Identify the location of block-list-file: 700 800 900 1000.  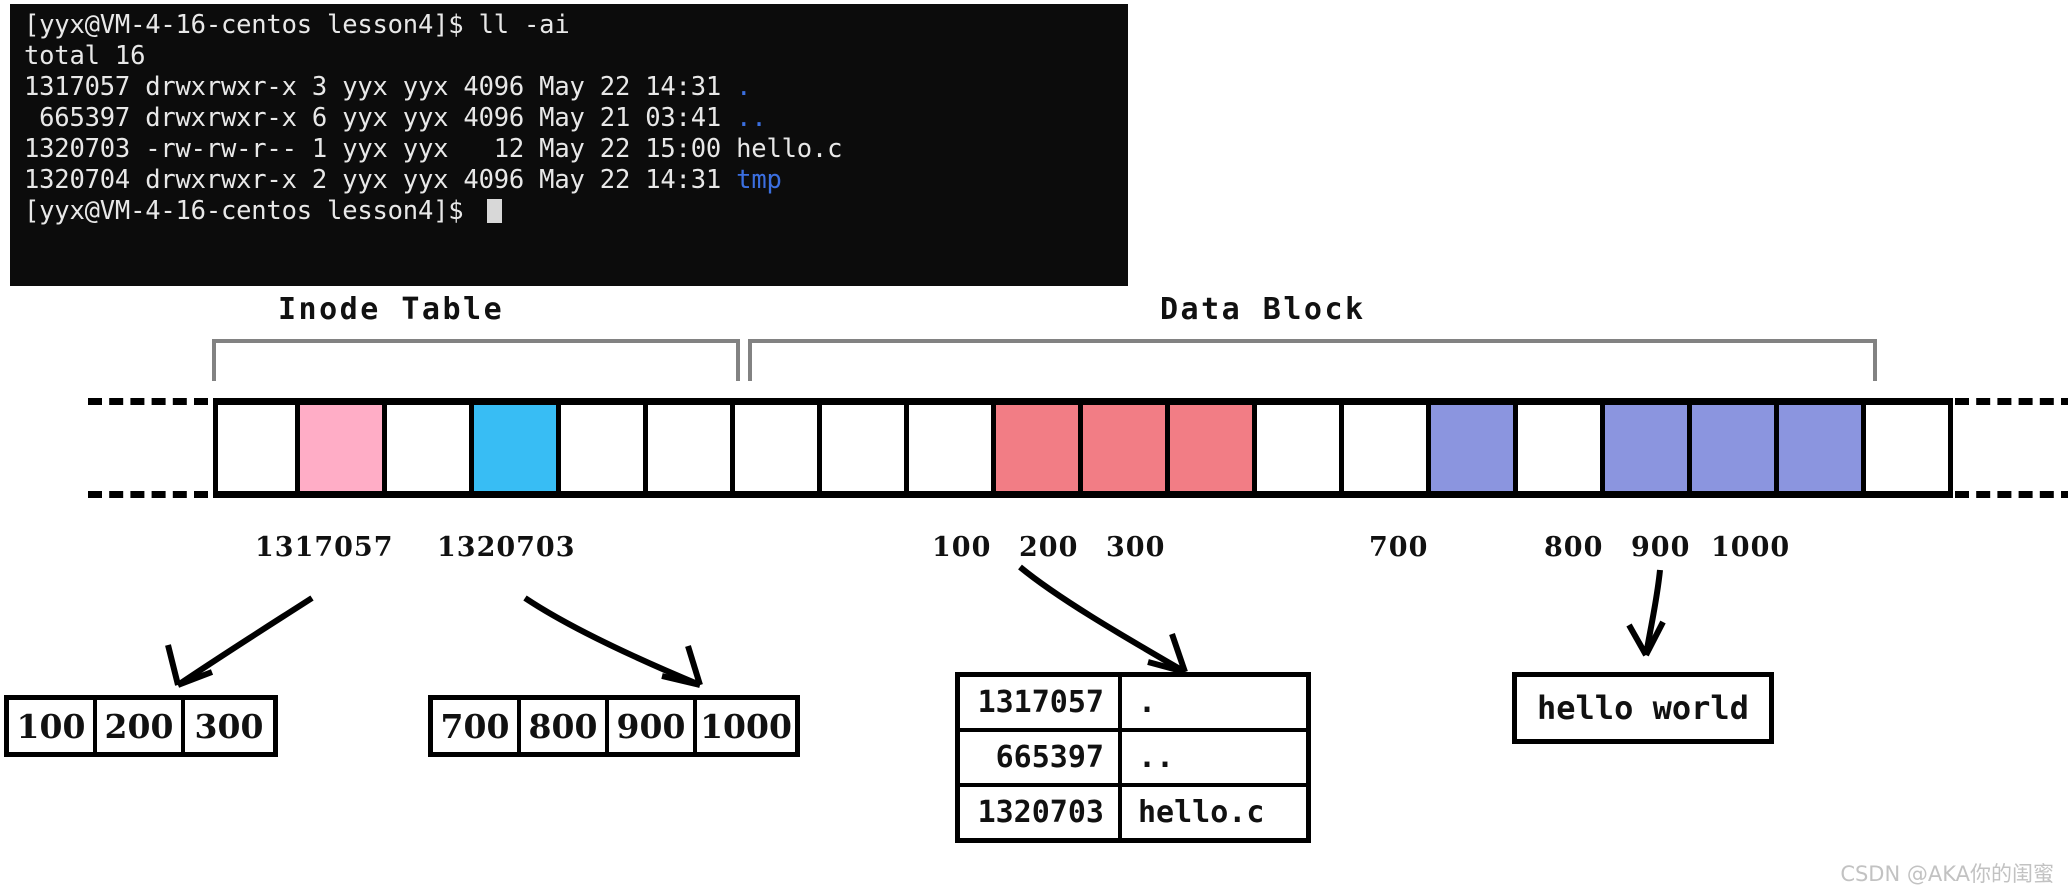
(614, 726).